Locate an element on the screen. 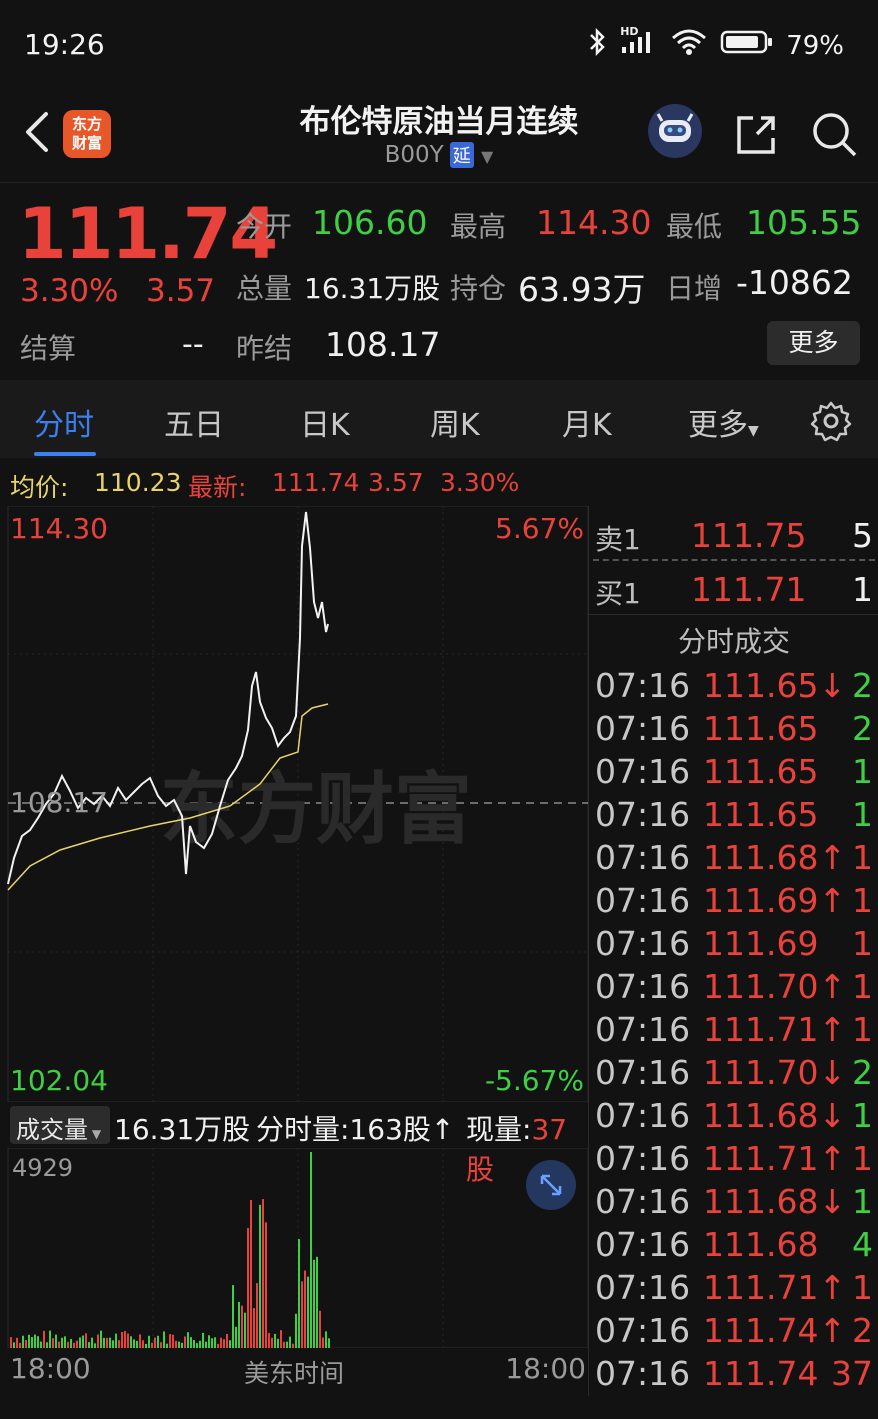 This screenshot has height=1419, width=878. hd-label: HD is located at coordinates (629, 31).